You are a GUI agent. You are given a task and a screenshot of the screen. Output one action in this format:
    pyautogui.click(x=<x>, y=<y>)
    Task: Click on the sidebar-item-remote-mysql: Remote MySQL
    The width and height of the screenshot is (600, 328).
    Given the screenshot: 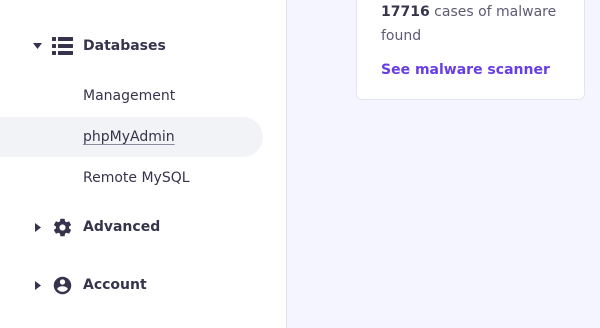 What is the action you would take?
    pyautogui.click(x=131, y=178)
    